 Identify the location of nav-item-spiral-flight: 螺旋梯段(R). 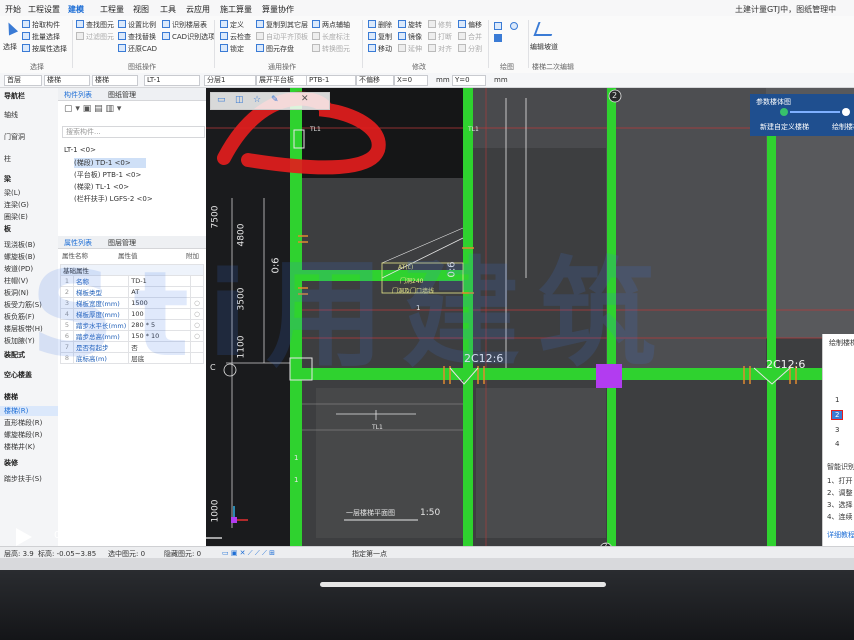
(23, 435).